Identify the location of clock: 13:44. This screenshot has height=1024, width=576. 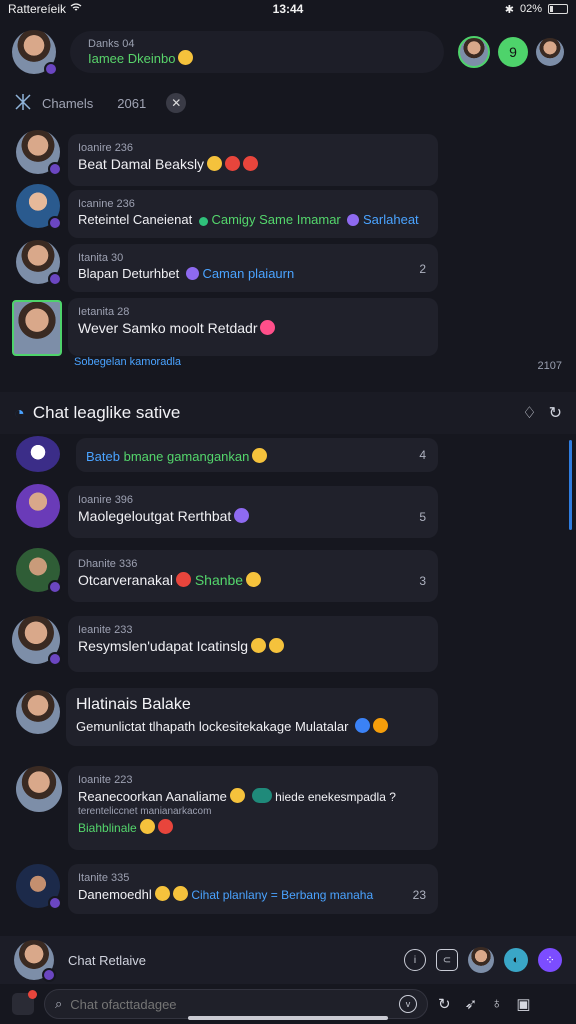
(288, 9).